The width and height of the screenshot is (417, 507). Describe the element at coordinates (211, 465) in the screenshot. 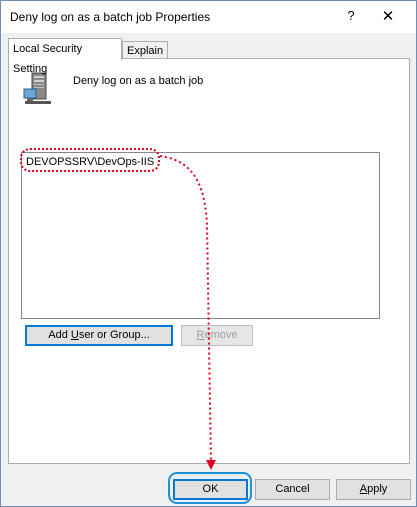

I see `arrow-head` at that location.